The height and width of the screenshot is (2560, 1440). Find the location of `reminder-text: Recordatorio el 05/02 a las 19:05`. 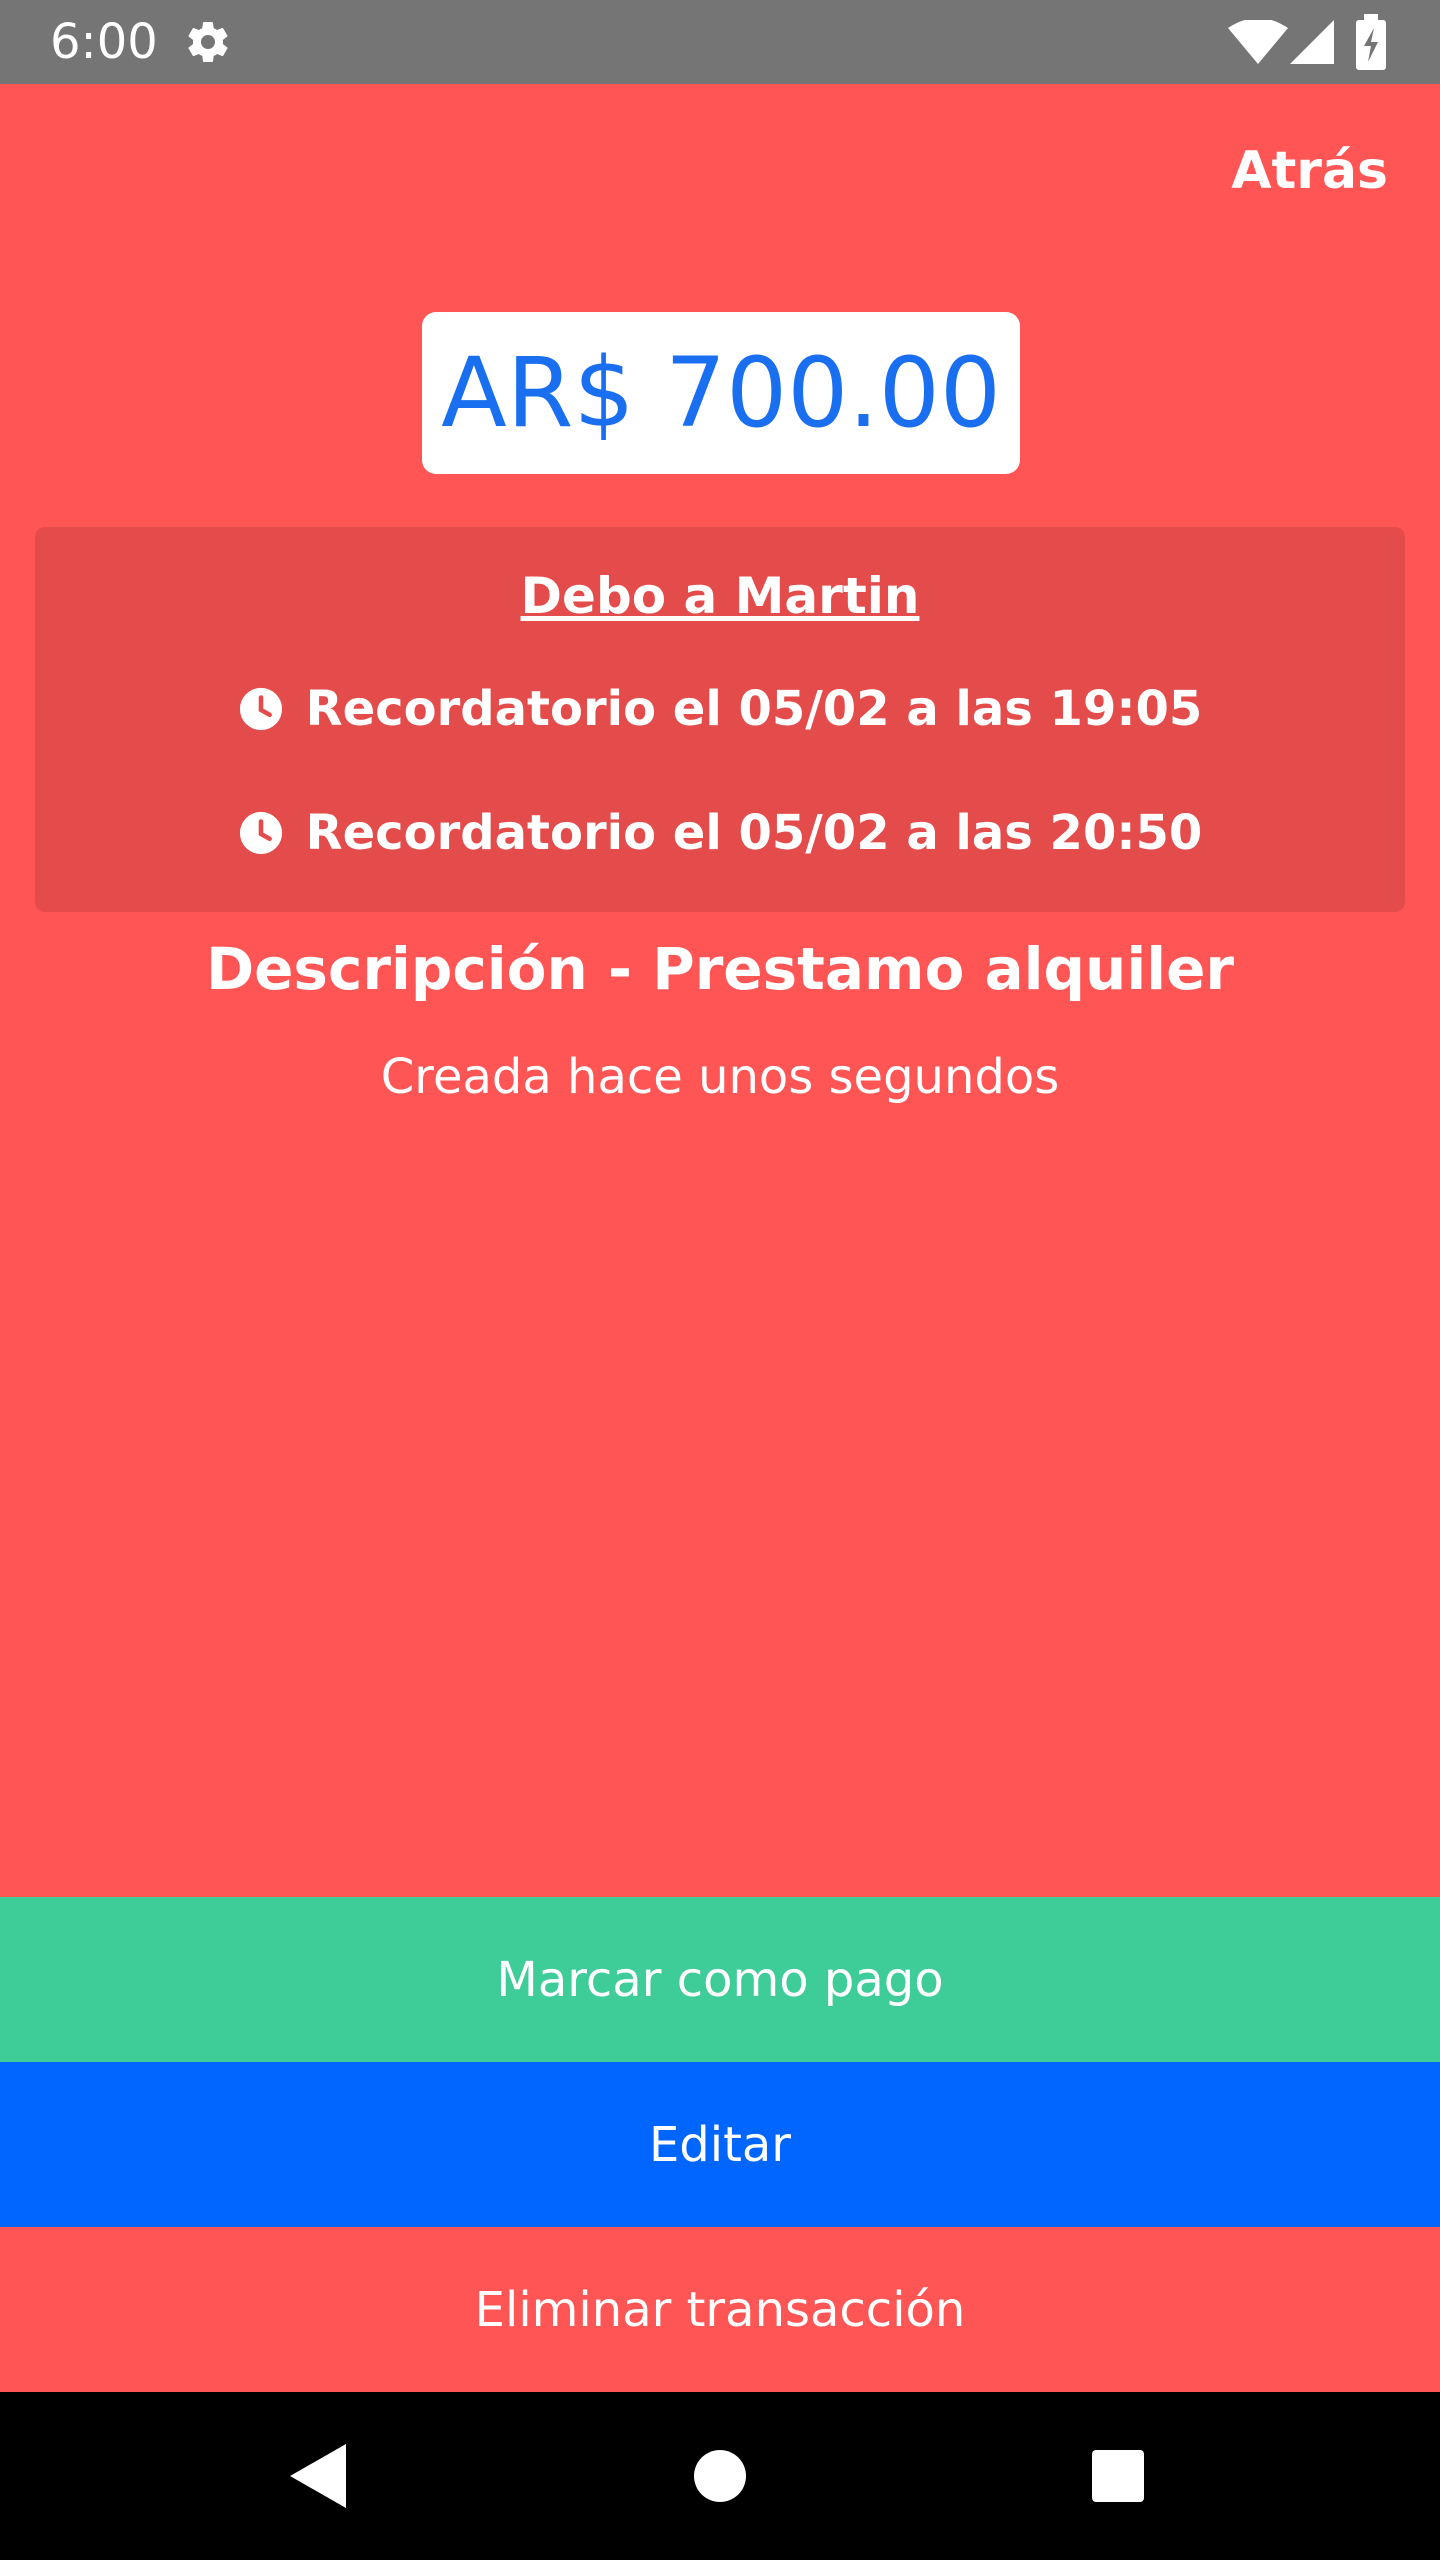

reminder-text: Recordatorio el 05/02 a las 19:05 is located at coordinates (754, 709).